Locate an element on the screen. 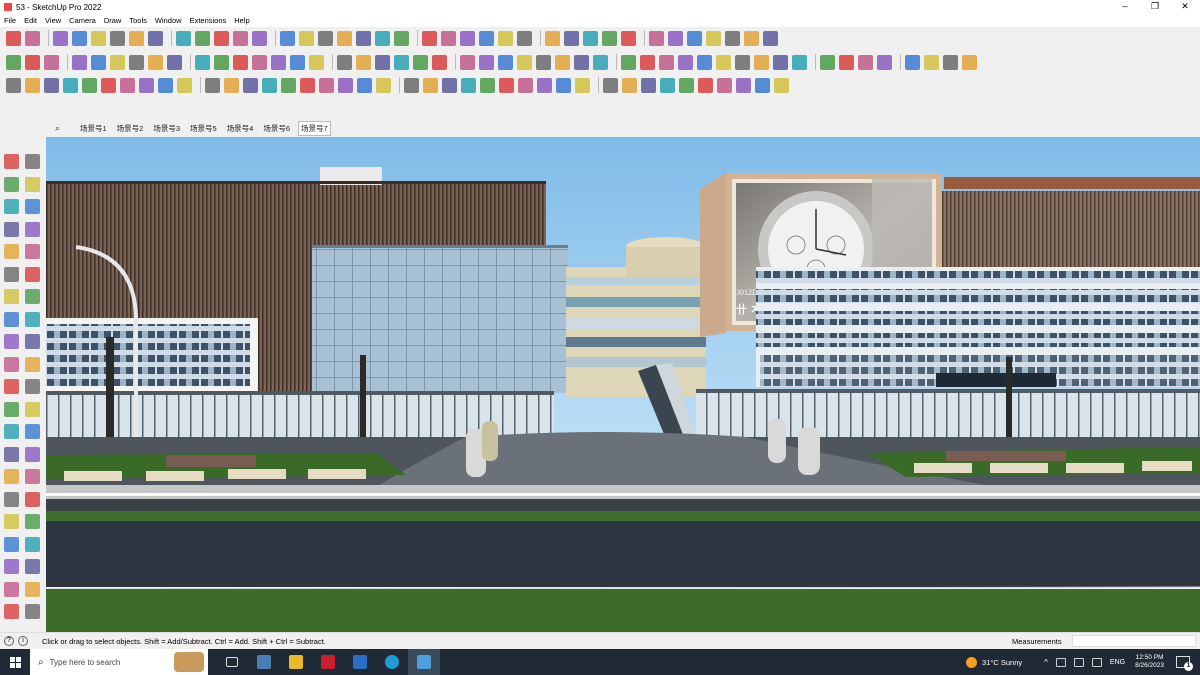 This screenshot has height=675, width=1200. minimize-button: – is located at coordinates (1125, 7).